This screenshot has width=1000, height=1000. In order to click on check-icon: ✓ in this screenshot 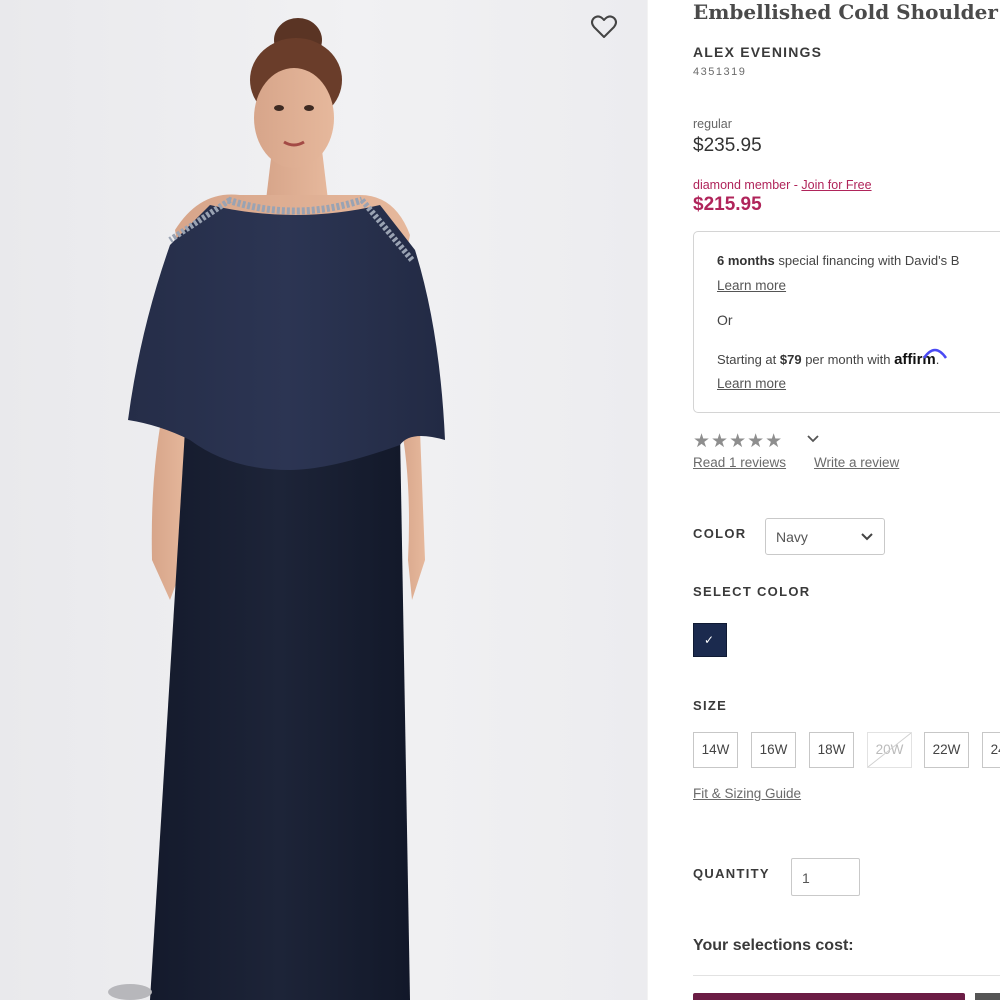, I will do `click(709, 640)`.